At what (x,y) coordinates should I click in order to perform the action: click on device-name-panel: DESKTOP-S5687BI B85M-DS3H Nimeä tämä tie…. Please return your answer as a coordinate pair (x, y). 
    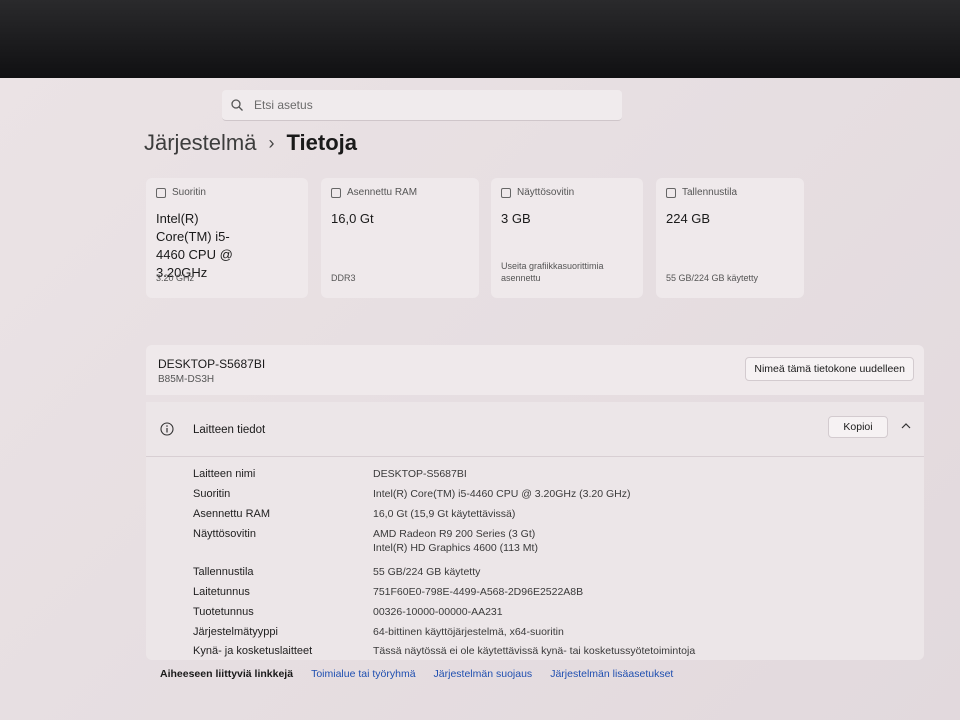
    Looking at the image, I should click on (535, 370).